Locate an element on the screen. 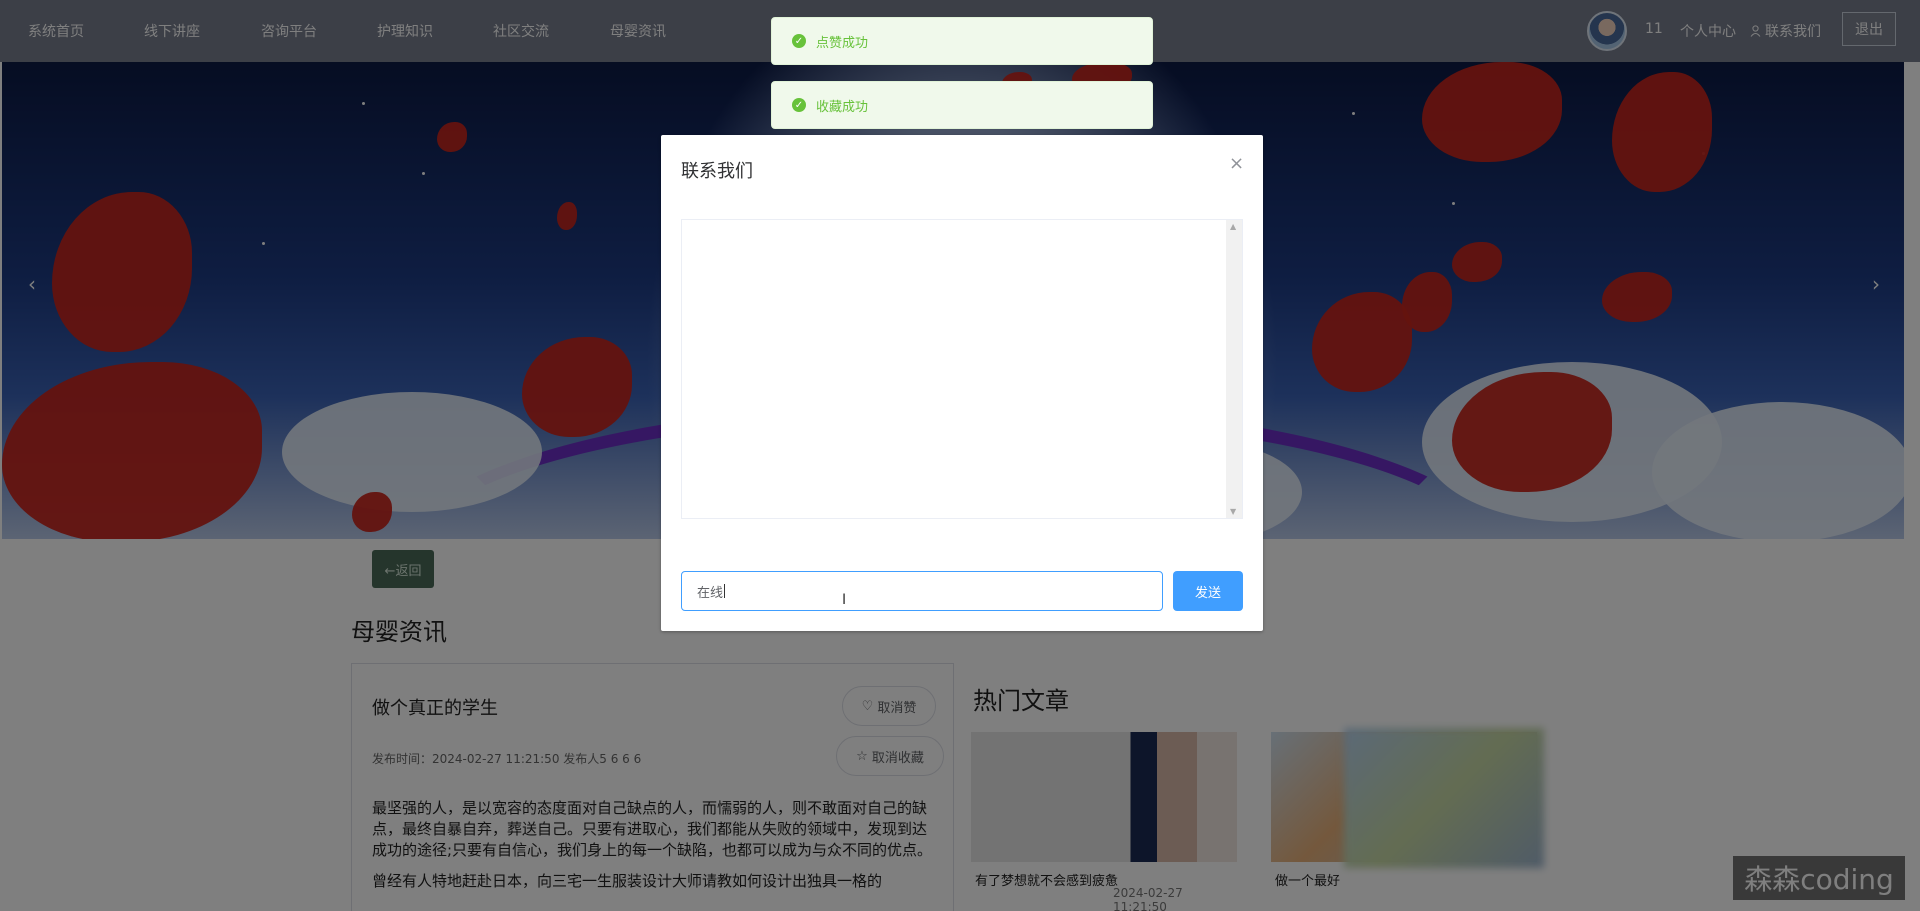 This screenshot has width=1920, height=911. send-button: 发送 is located at coordinates (1208, 591).